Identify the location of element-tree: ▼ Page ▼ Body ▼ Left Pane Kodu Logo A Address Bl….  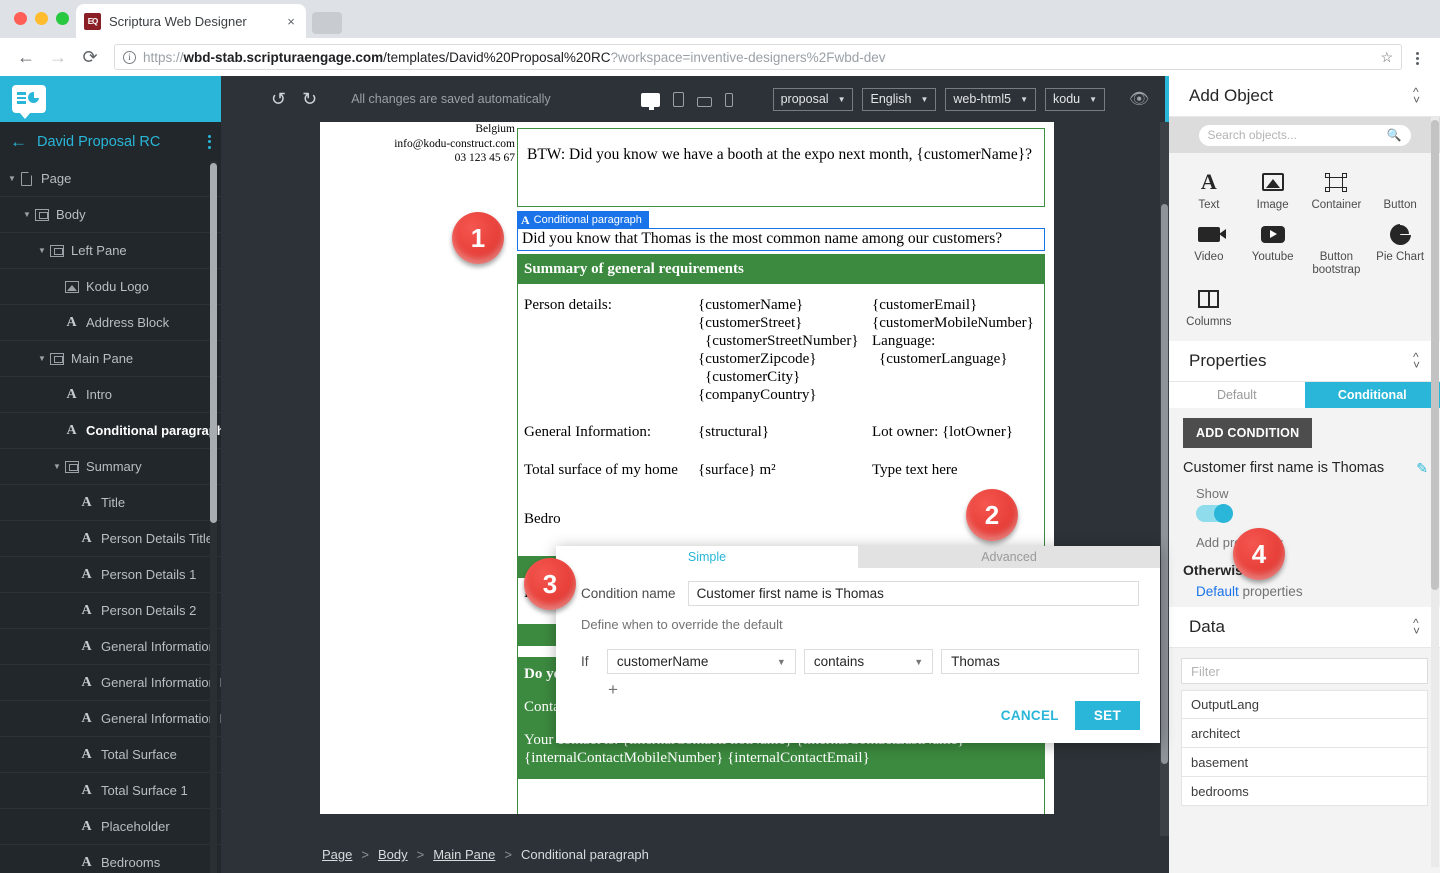
(110, 517).